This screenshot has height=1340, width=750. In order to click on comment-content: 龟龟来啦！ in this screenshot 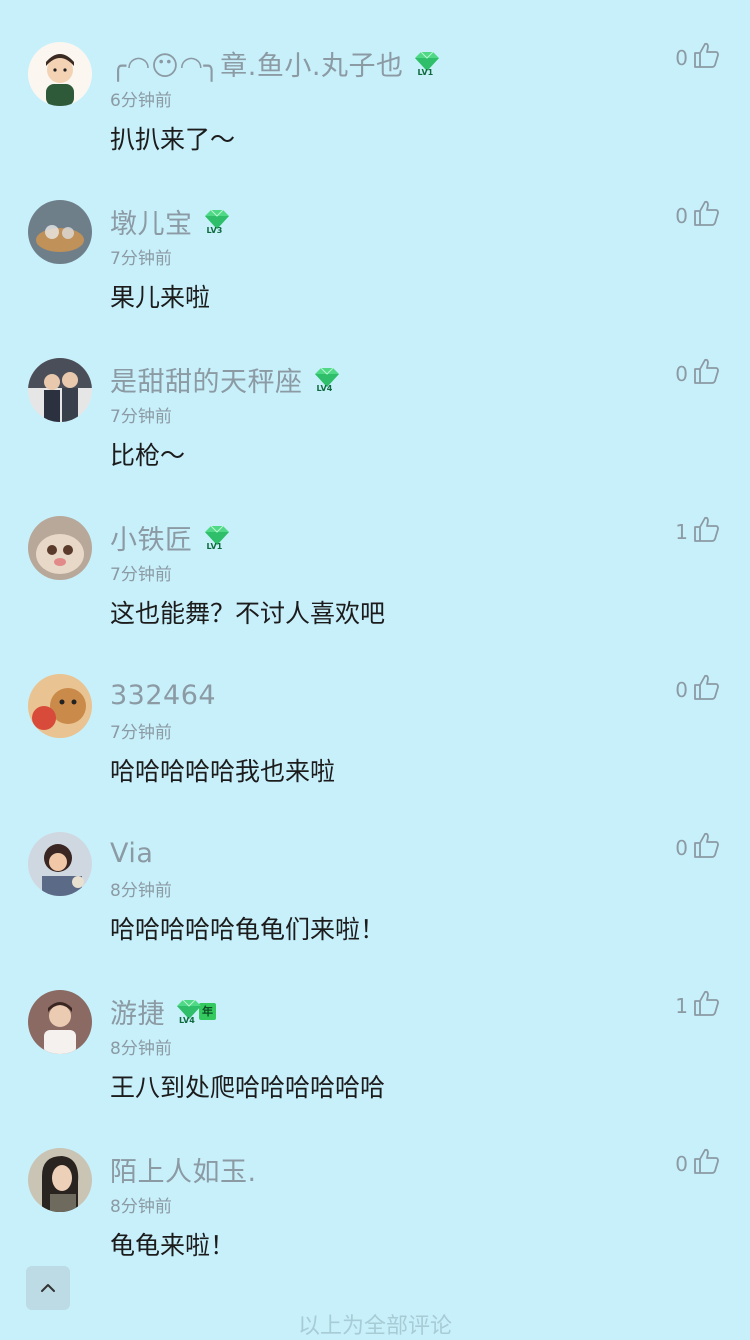, I will do `click(173, 1245)`.